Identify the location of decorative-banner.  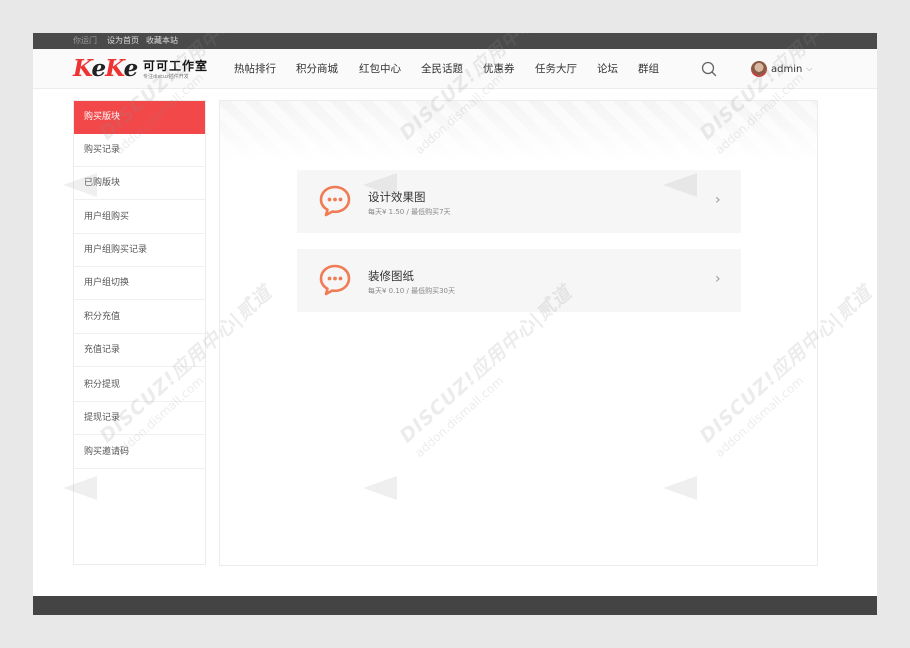
(518, 131).